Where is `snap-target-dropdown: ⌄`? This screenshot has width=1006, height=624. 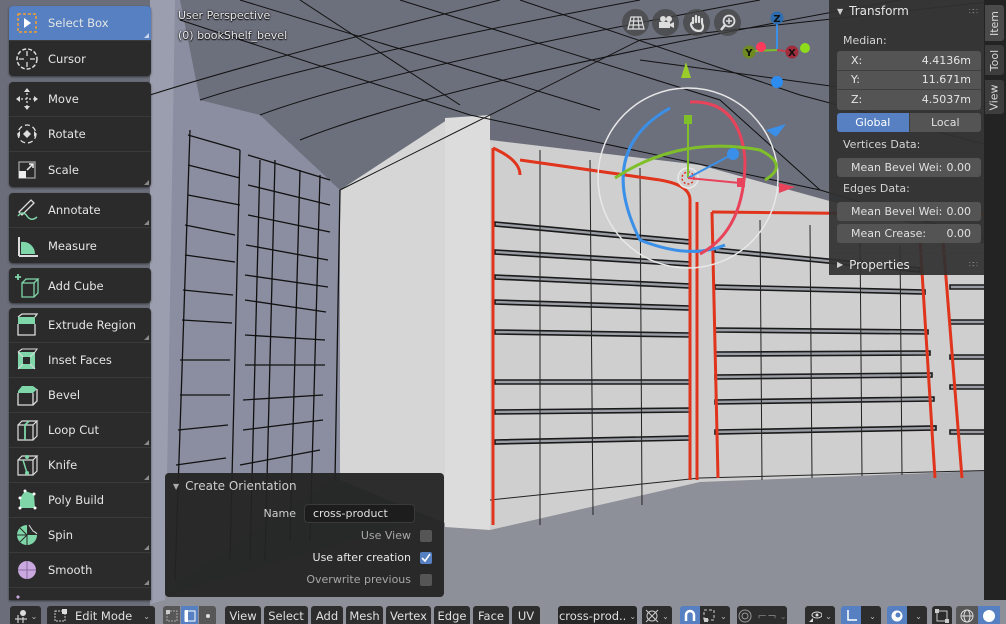 snap-target-dropdown: ⌄ is located at coordinates (715, 615).